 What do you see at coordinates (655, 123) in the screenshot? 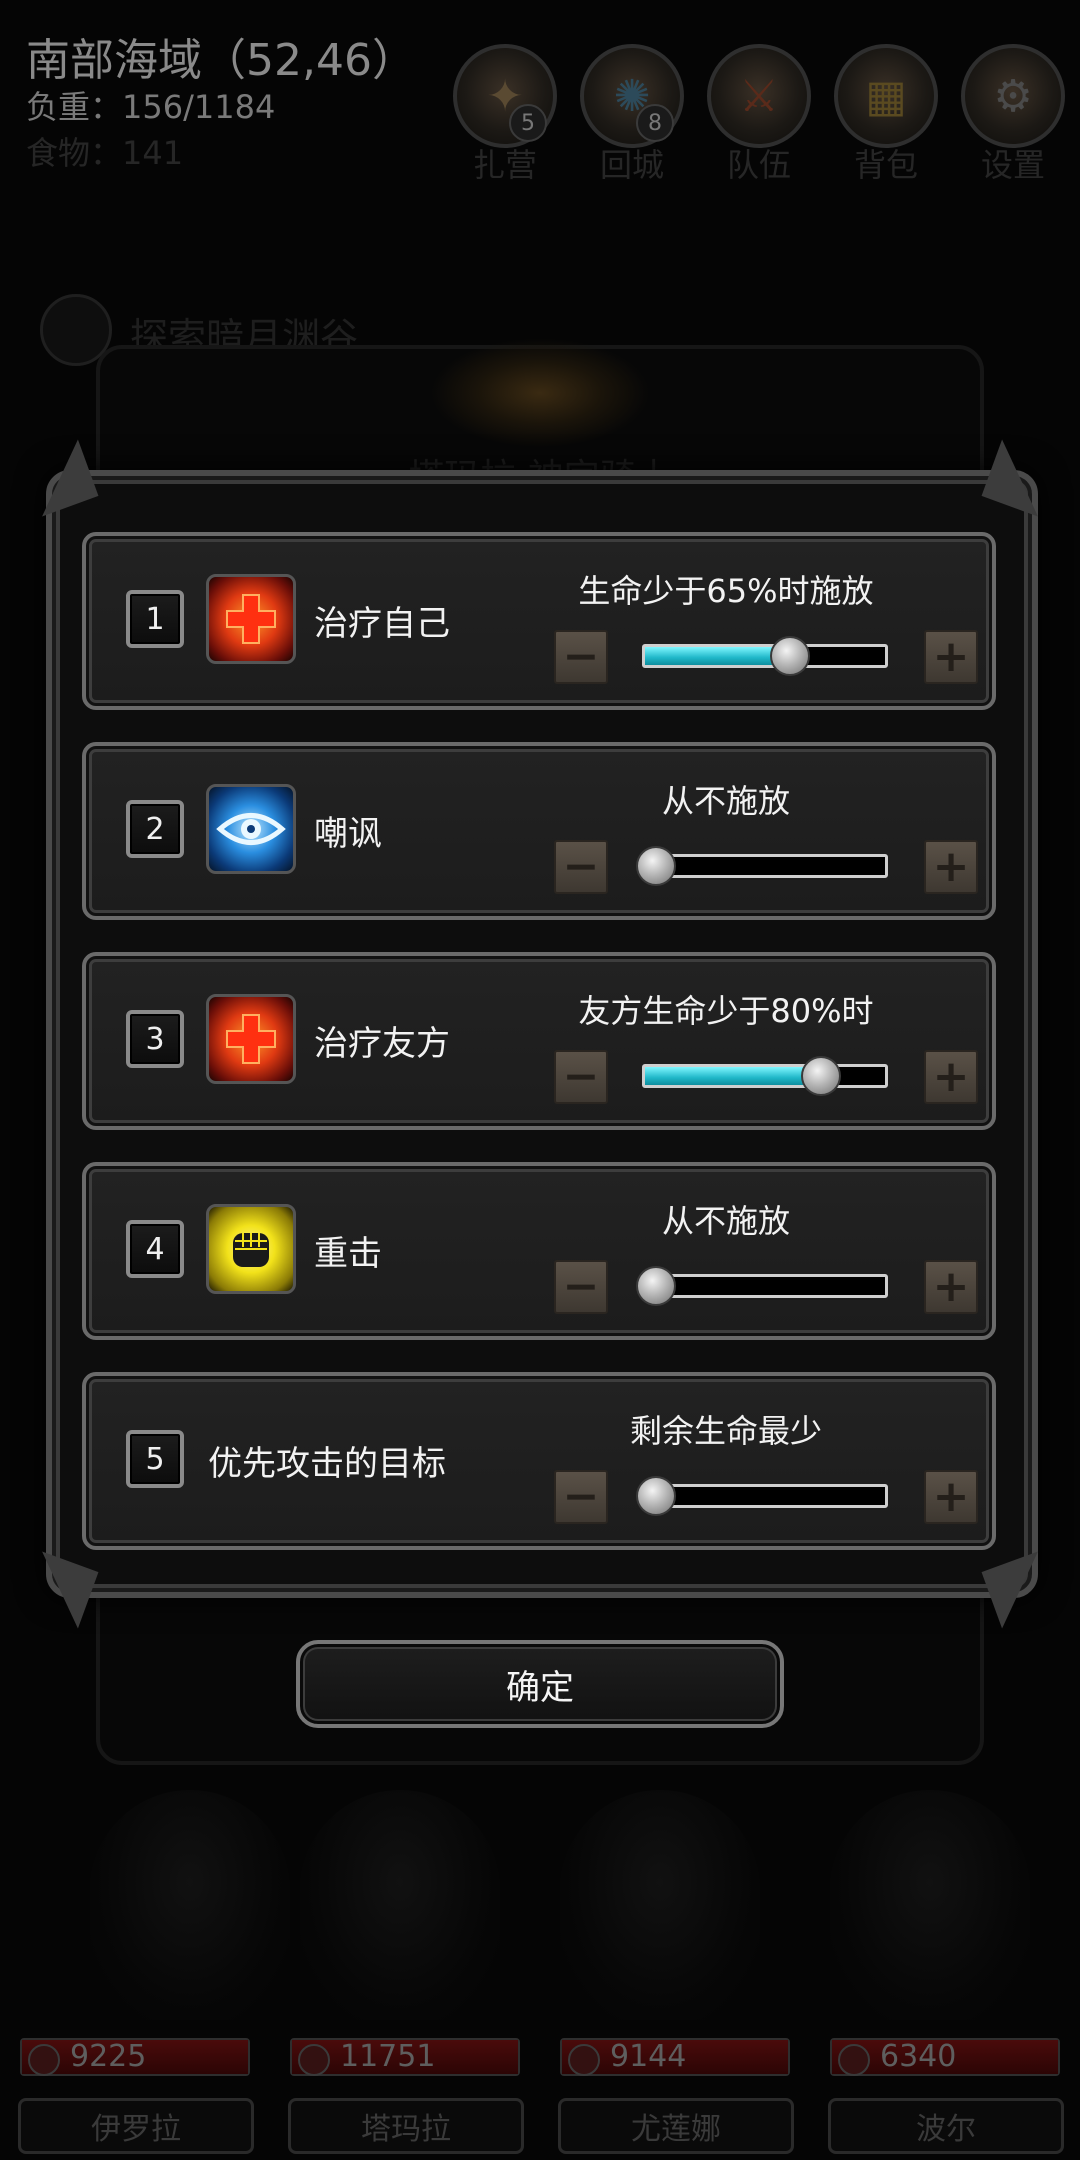
I see `return-badge: 8` at bounding box center [655, 123].